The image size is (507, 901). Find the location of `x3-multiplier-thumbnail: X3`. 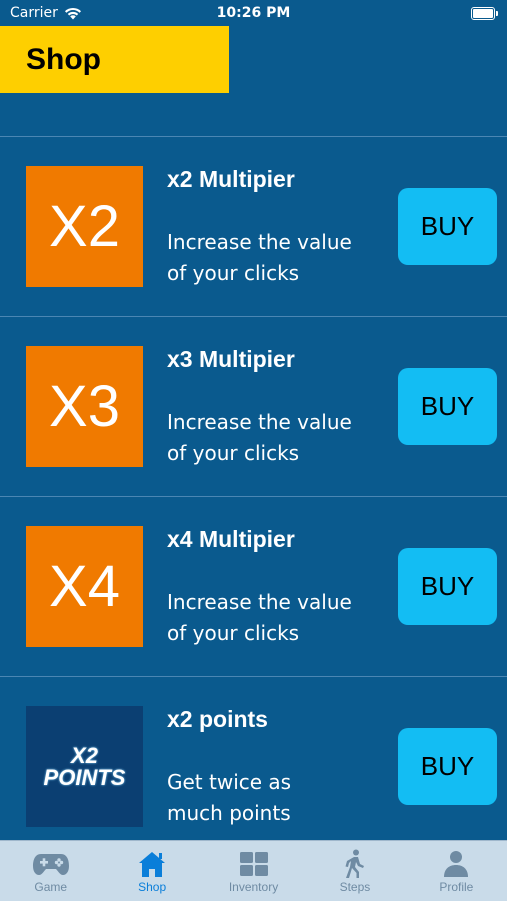

x3-multiplier-thumbnail: X3 is located at coordinates (84, 406).